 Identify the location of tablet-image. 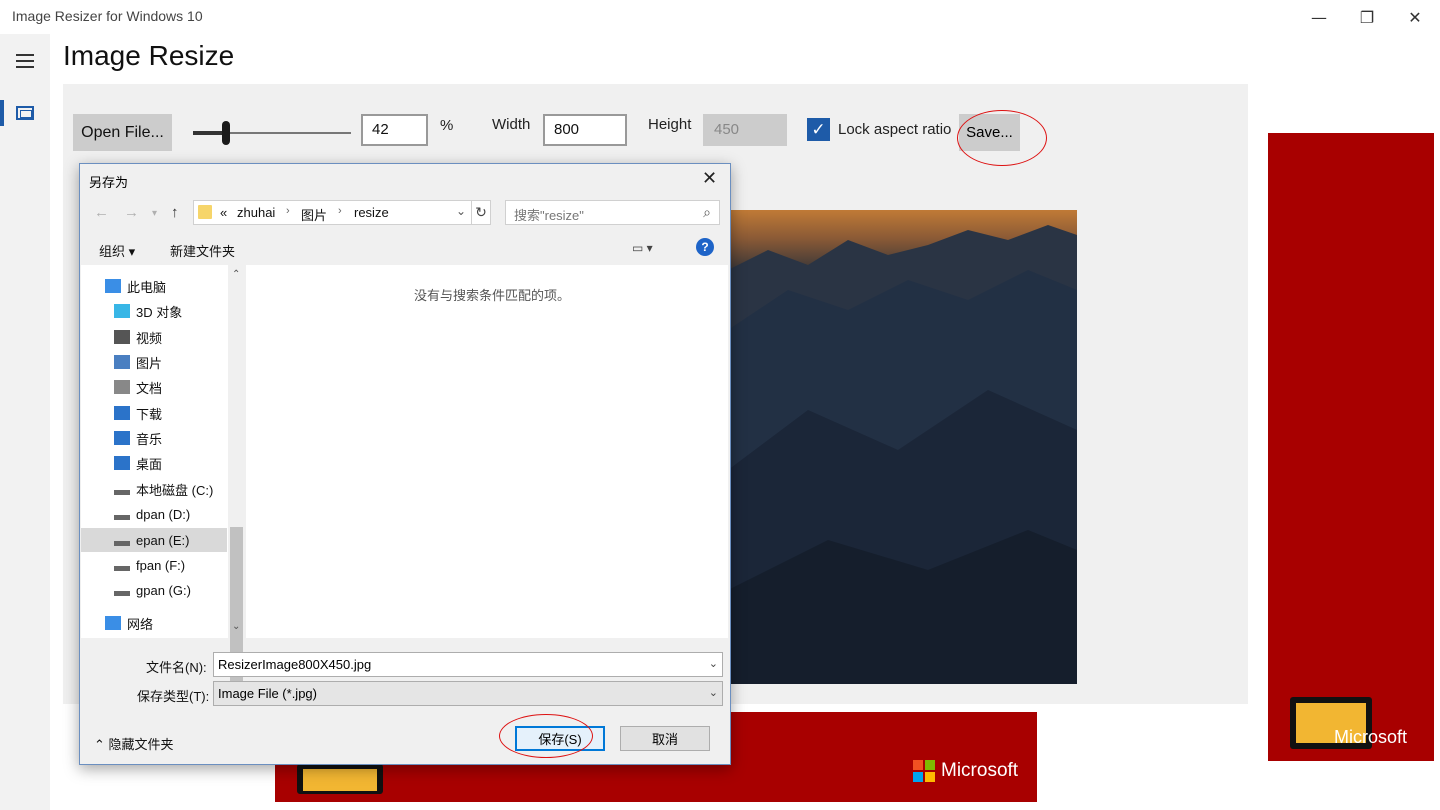
(340, 779).